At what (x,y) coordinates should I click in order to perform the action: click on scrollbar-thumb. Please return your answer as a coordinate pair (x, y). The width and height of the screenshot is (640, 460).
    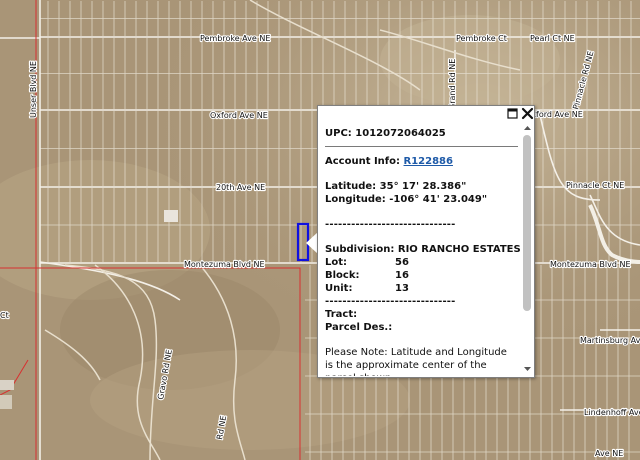
    Looking at the image, I should click on (527, 223).